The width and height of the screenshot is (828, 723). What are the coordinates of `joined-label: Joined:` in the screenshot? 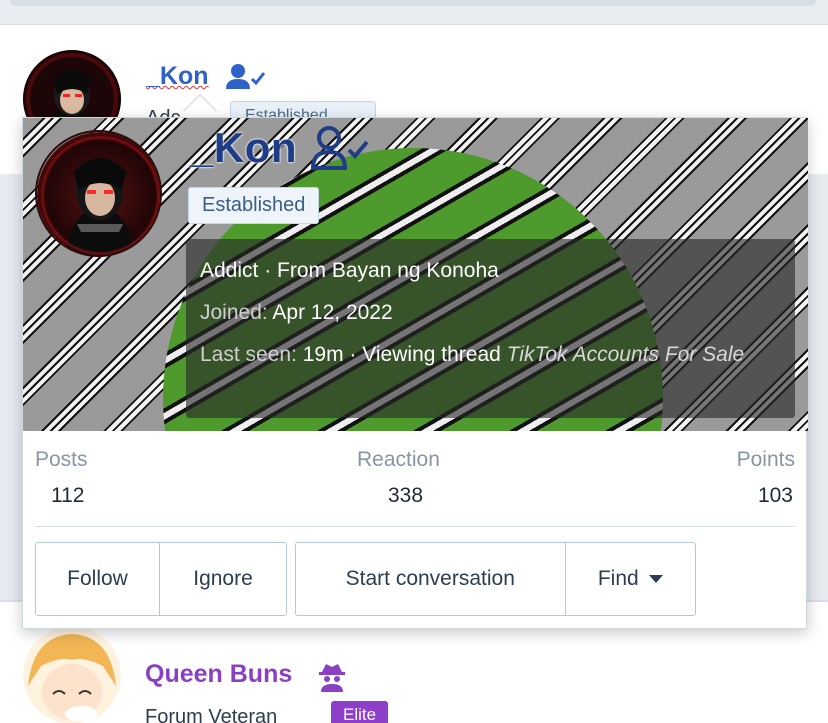 It's located at (234, 312).